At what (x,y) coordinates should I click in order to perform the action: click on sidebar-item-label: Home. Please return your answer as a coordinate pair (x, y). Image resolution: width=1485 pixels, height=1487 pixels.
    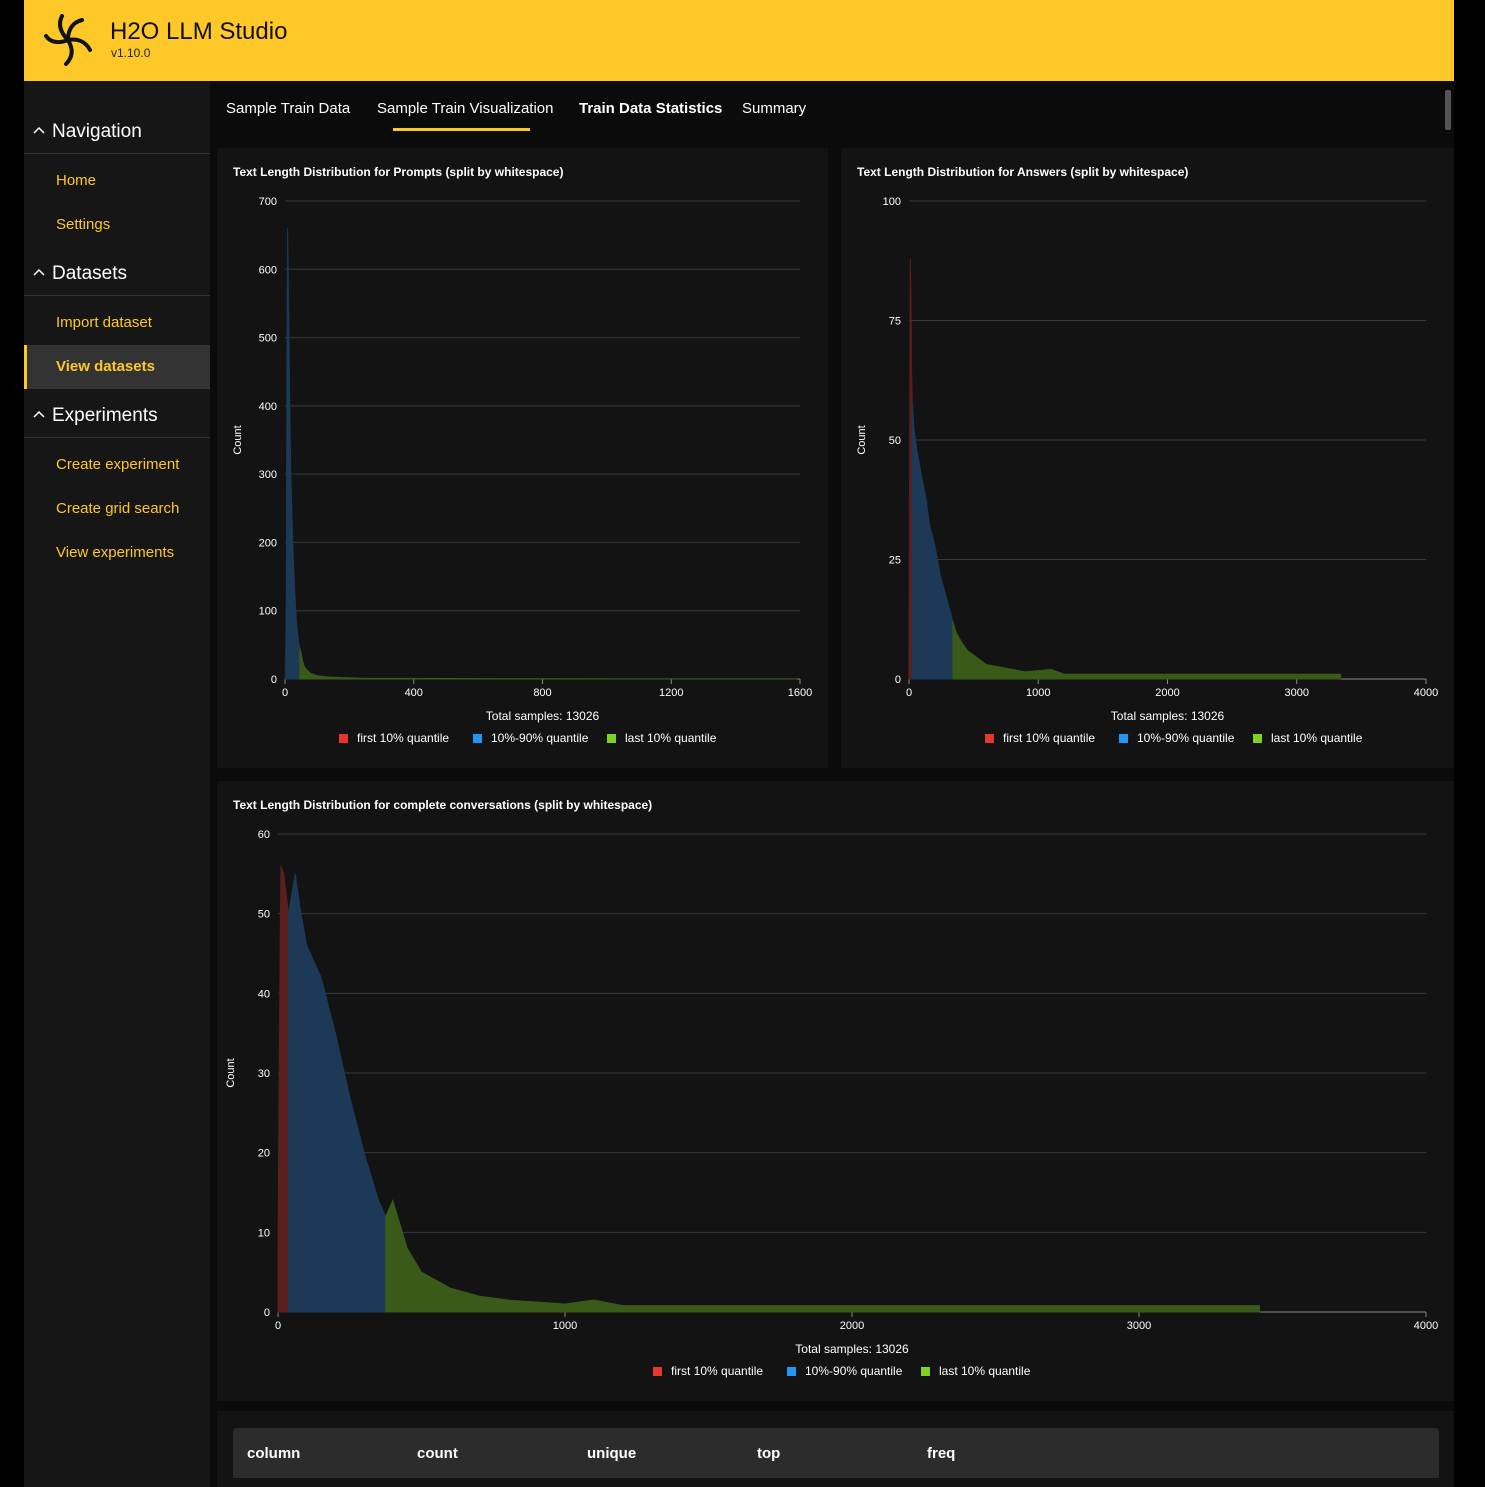
    Looking at the image, I should click on (76, 180).